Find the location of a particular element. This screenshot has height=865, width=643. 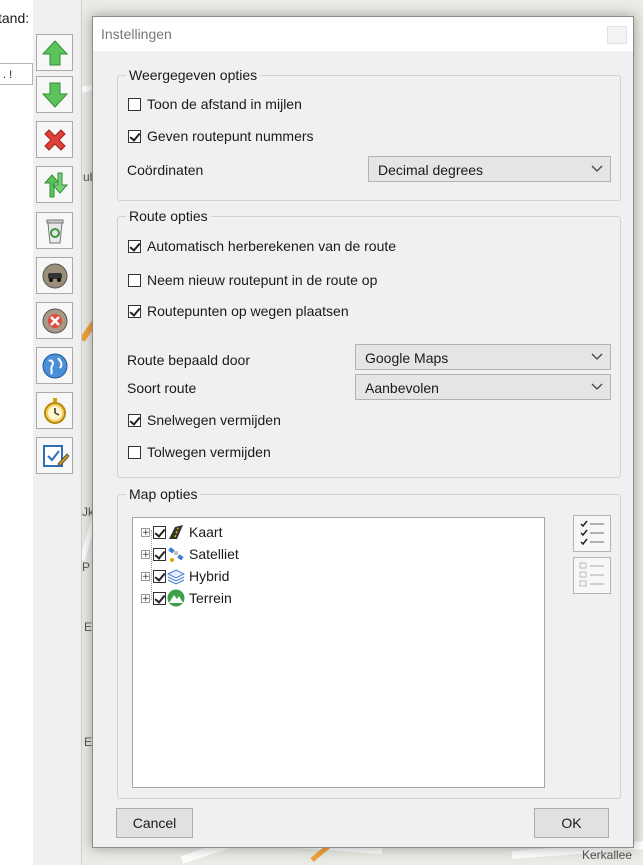

globe-button is located at coordinates (54, 365).